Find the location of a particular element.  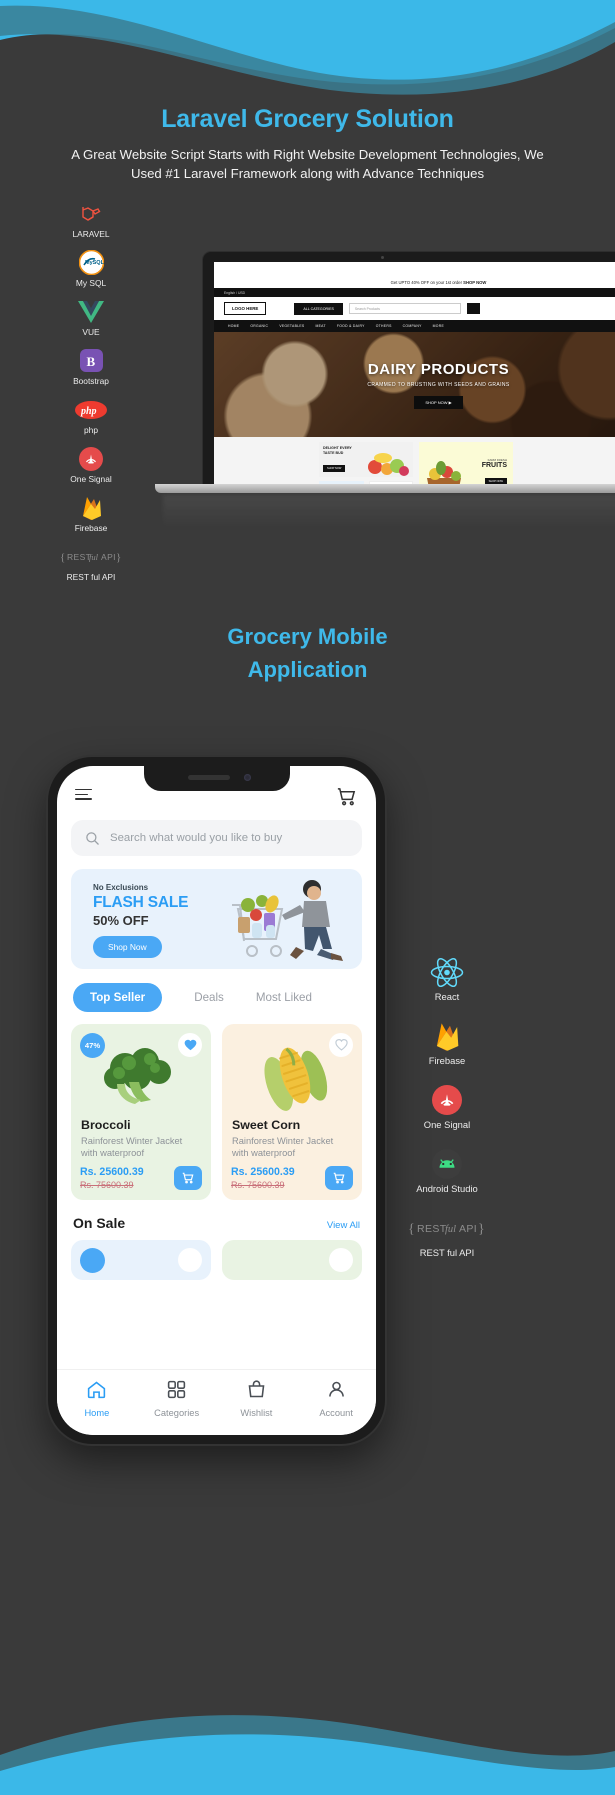

banner-shop-now-button: Shop Now is located at coordinates (127, 947).